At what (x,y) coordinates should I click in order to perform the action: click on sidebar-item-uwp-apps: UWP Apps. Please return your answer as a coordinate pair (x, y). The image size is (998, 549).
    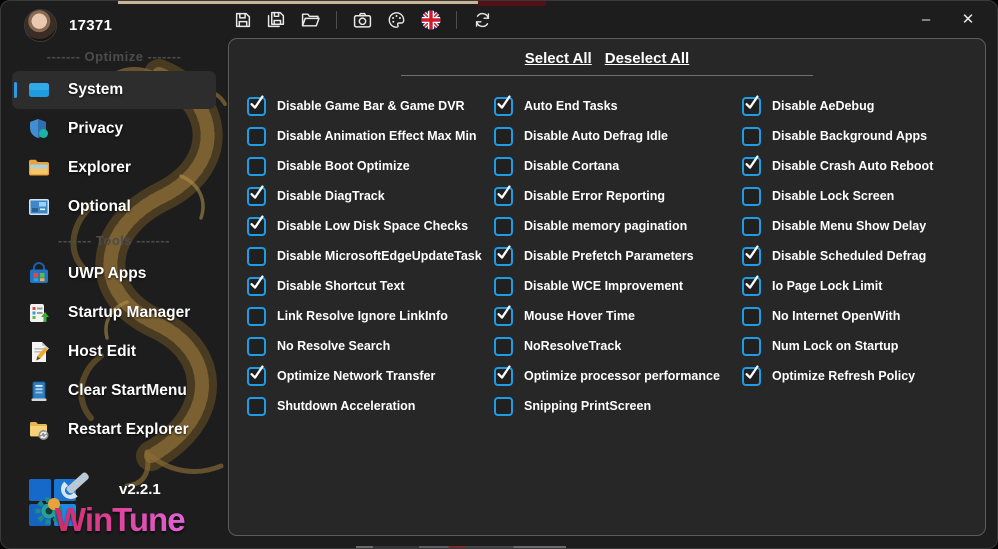
    Looking at the image, I should click on (114, 274).